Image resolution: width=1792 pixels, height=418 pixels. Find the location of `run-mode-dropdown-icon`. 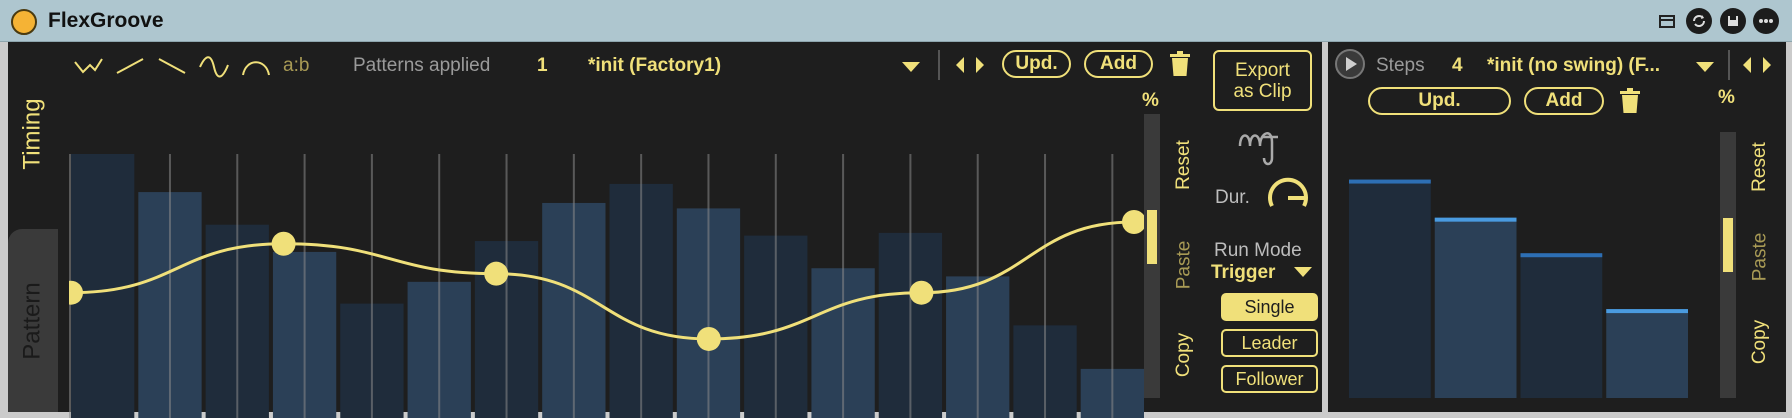

run-mode-dropdown-icon is located at coordinates (1303, 272).